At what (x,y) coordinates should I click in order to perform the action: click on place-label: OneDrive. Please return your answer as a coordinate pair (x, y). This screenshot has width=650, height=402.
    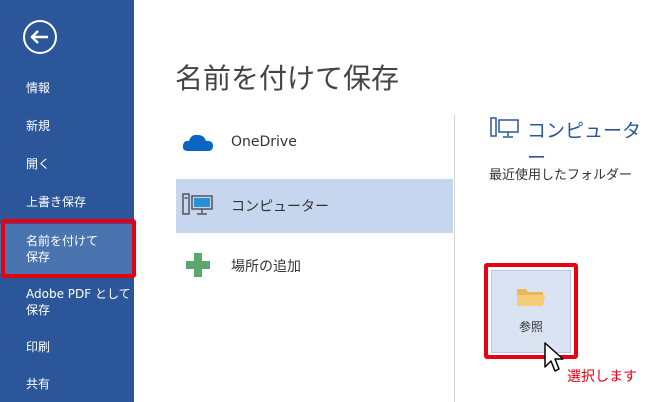
    Looking at the image, I should click on (264, 142).